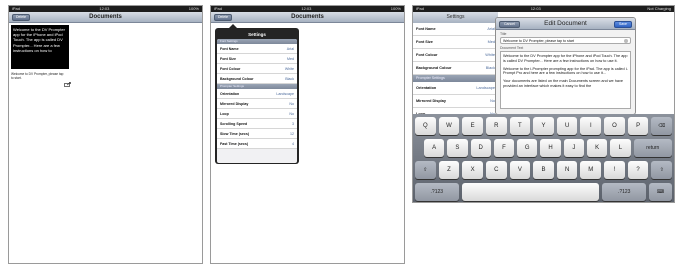  I want to click on settings-title: Settings, so click(455, 17).